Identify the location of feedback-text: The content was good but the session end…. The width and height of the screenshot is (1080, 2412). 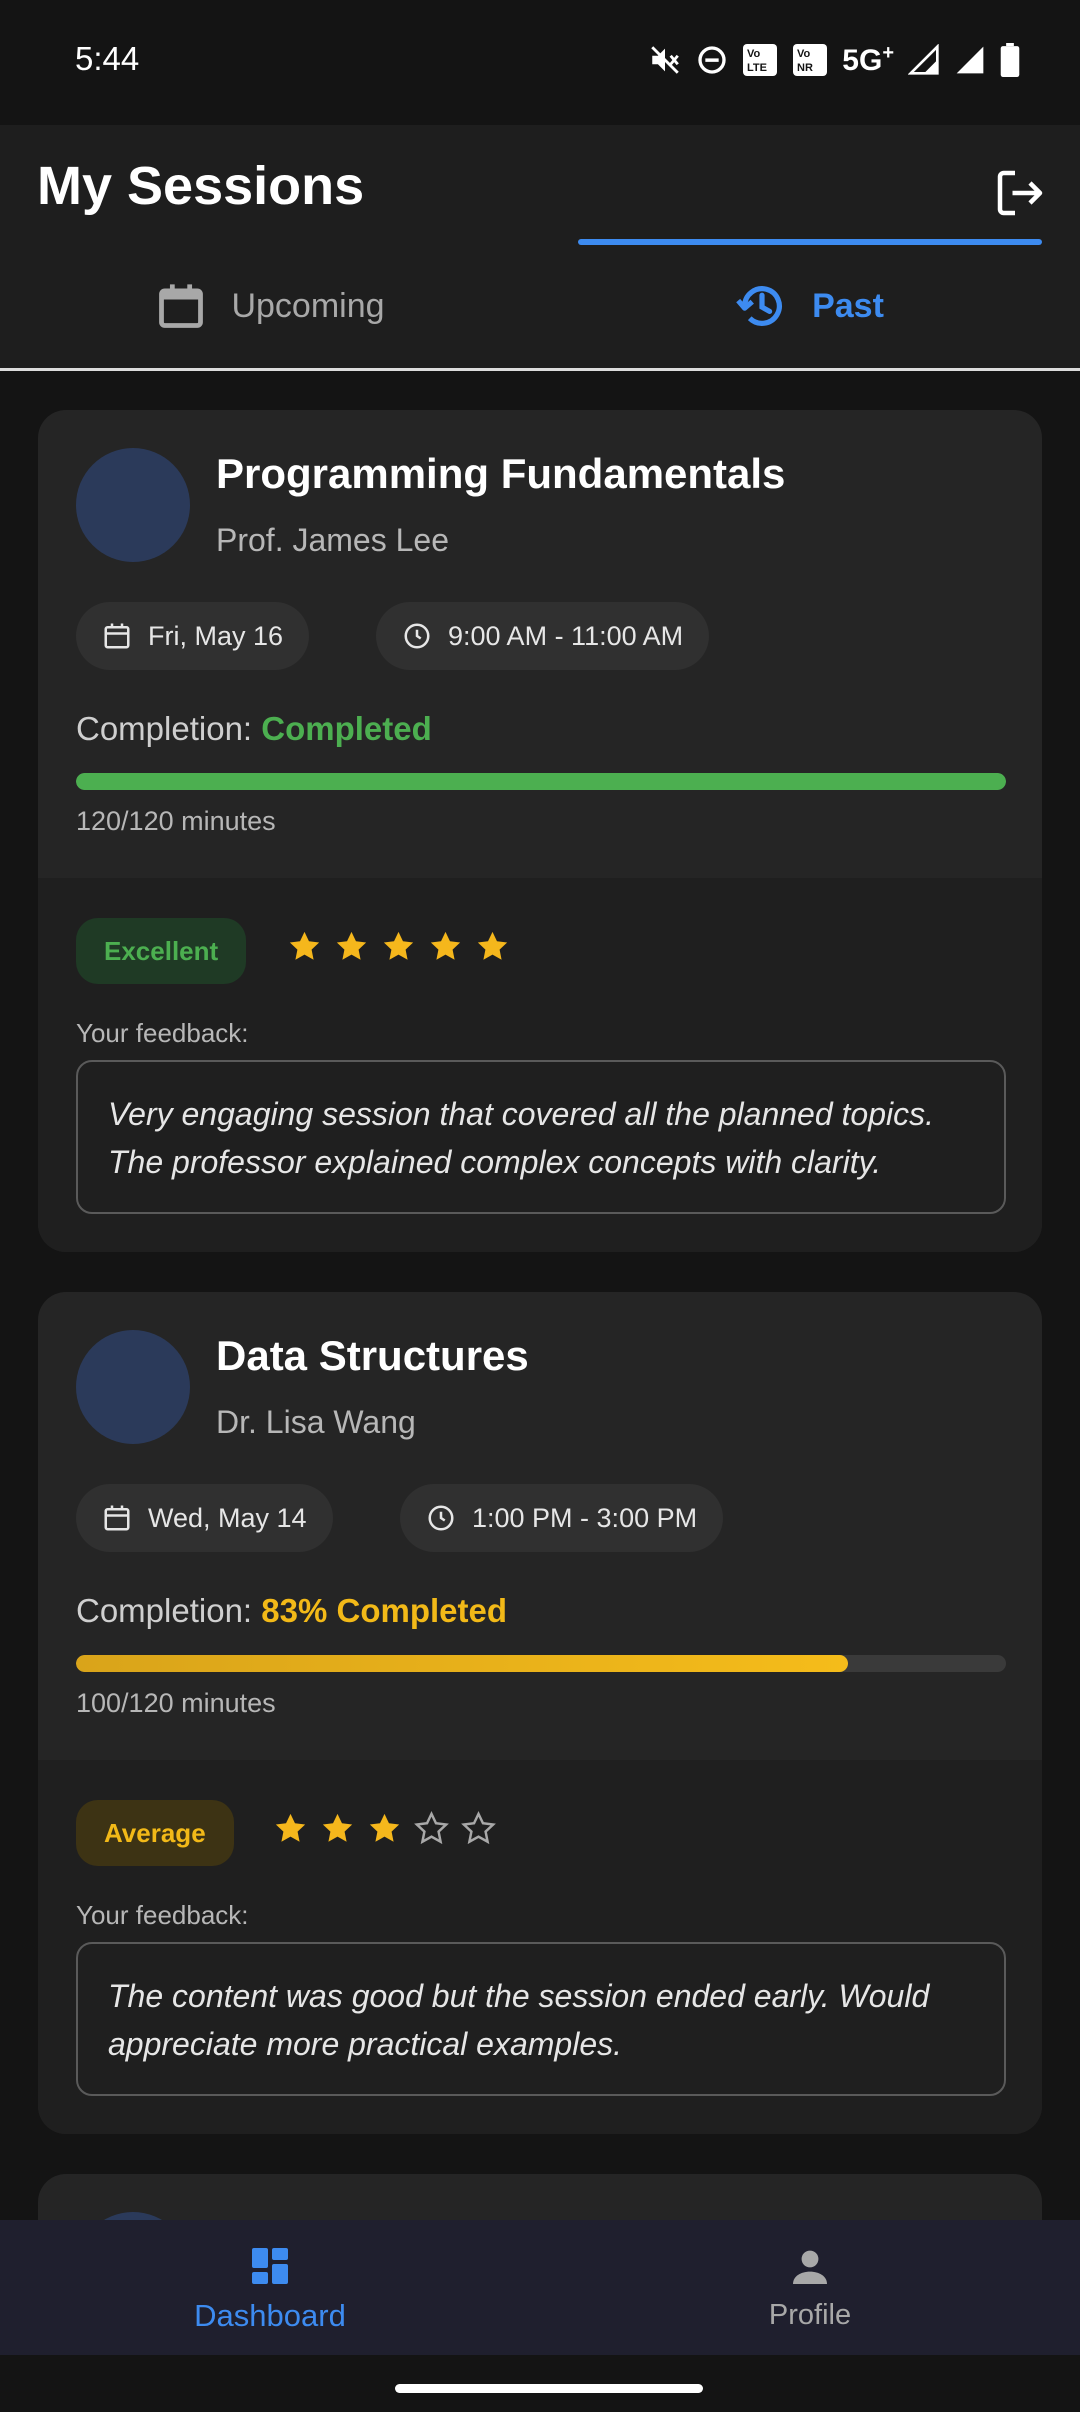
(541, 2019).